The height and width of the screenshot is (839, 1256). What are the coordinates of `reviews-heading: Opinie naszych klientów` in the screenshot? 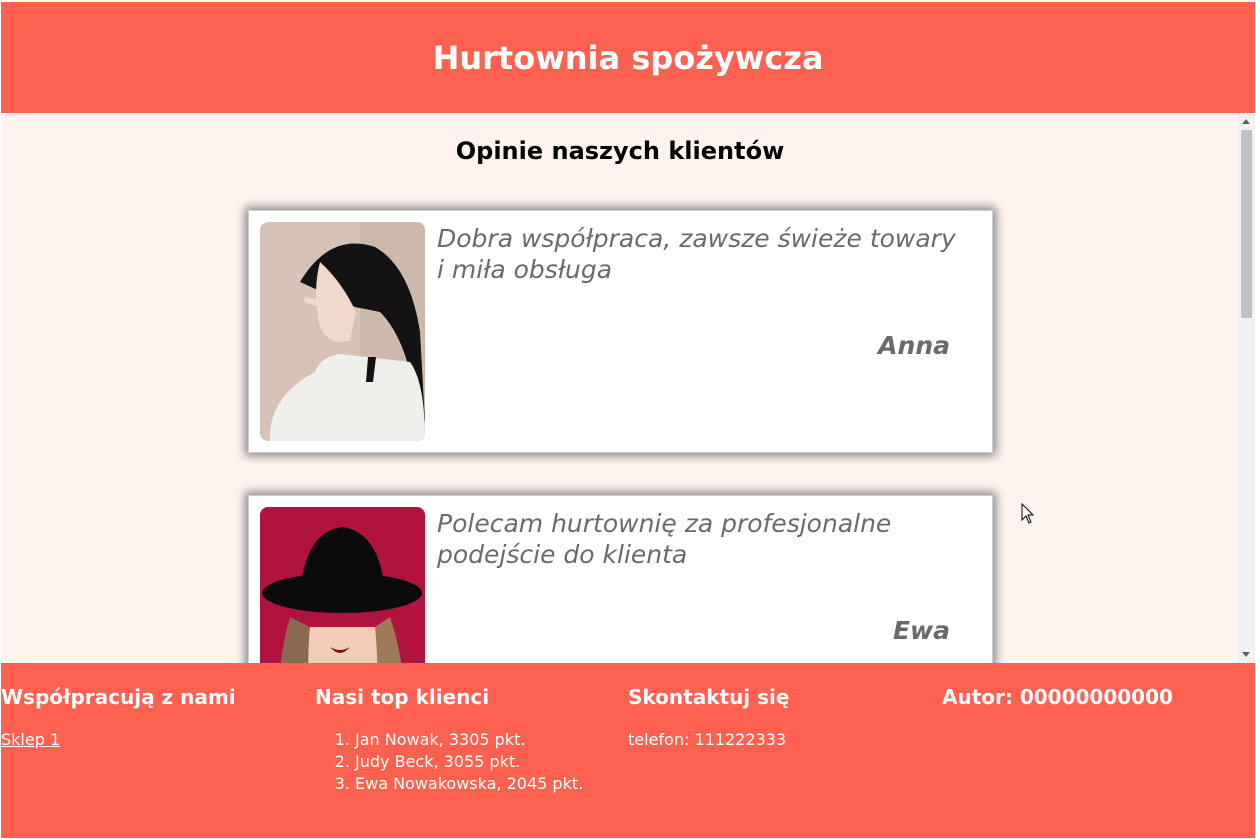 It's located at (620, 151).